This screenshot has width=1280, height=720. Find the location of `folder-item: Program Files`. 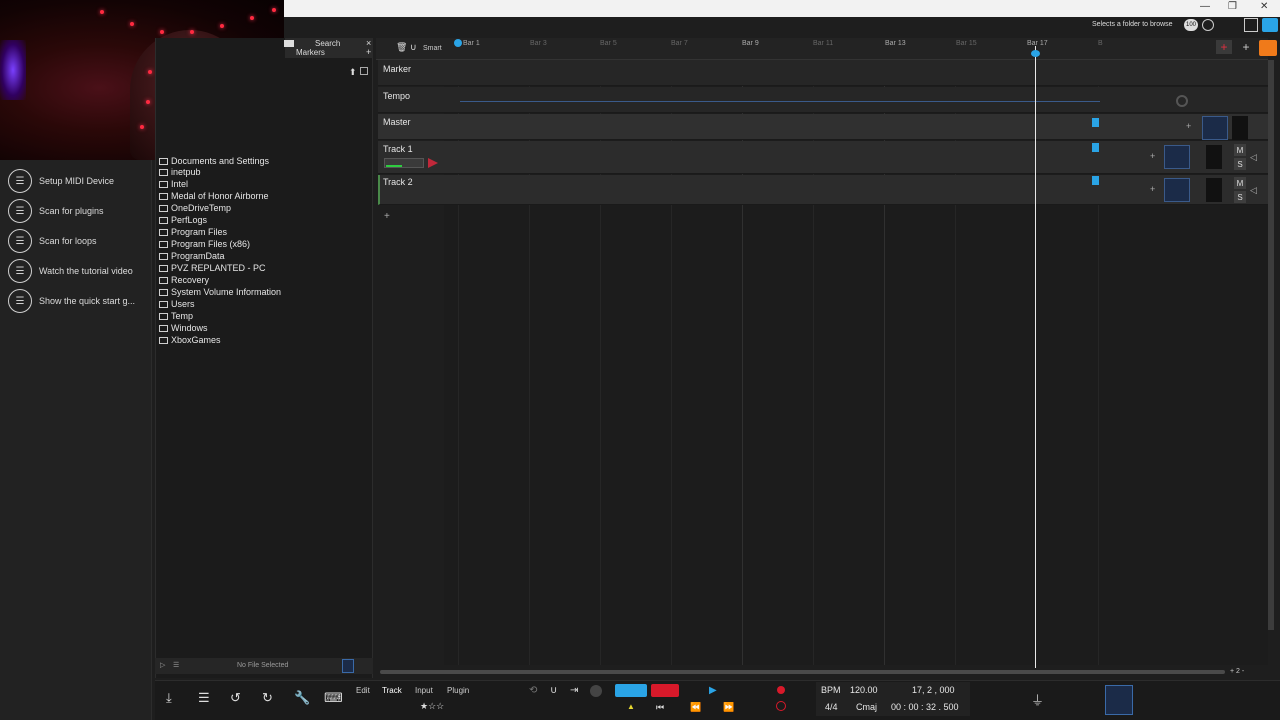

folder-item: Program Files is located at coordinates (193, 232).